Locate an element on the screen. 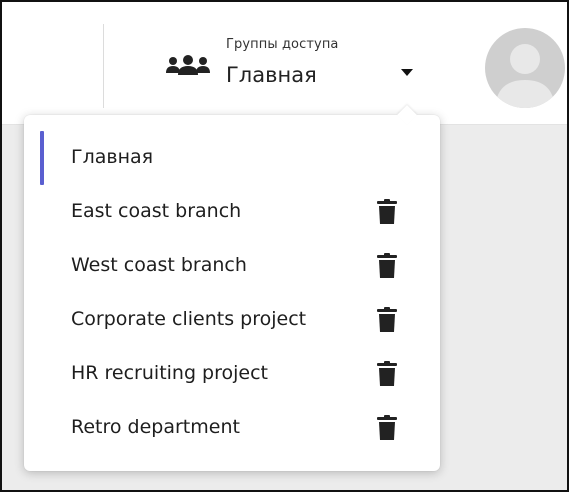 Image resolution: width=569 pixels, height=492 pixels. people-group-icon is located at coordinates (188, 66).